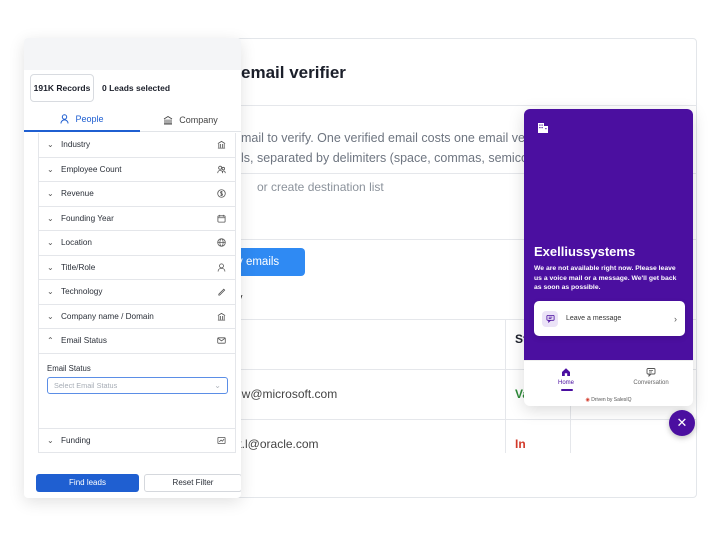 The height and width of the screenshot is (536, 728). What do you see at coordinates (137, 169) in the screenshot?
I see `filter-employee-count: ⌄ Employee Count` at bounding box center [137, 169].